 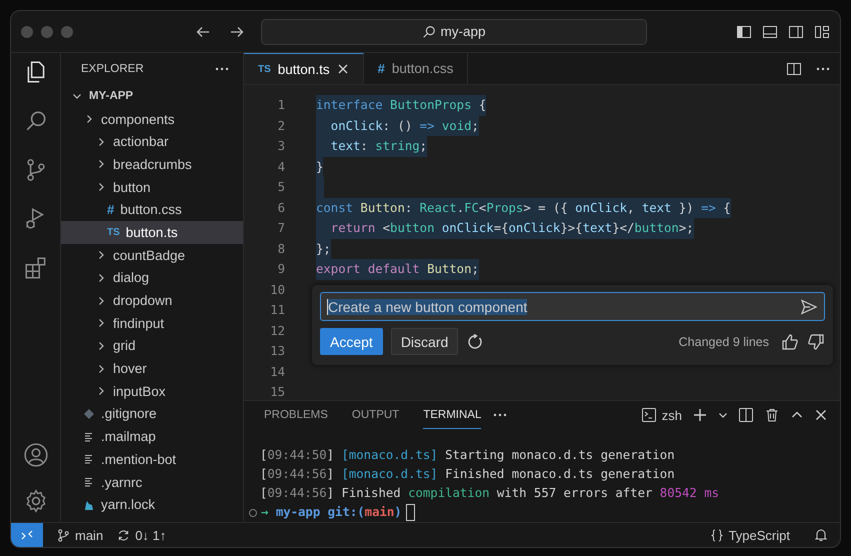 I want to click on terminal-cursor, so click(x=410, y=512).